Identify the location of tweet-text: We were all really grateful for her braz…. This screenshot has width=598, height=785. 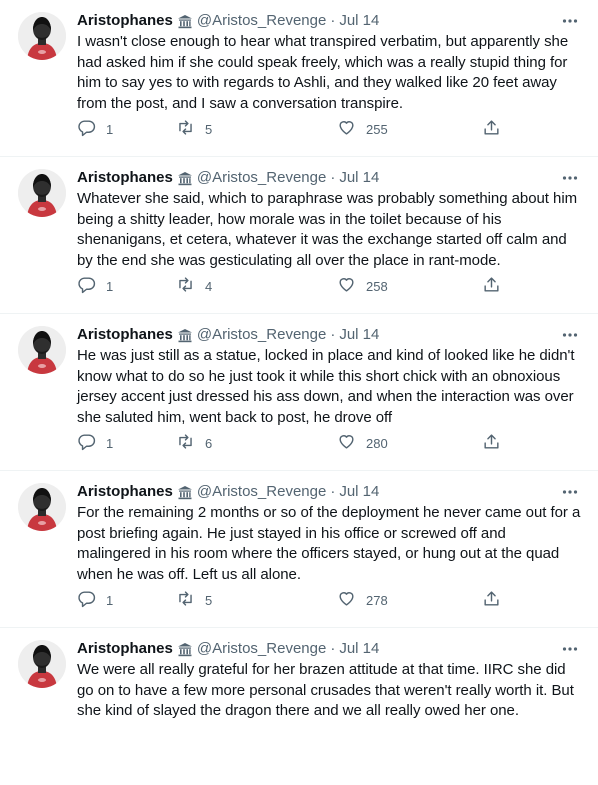
(325, 690).